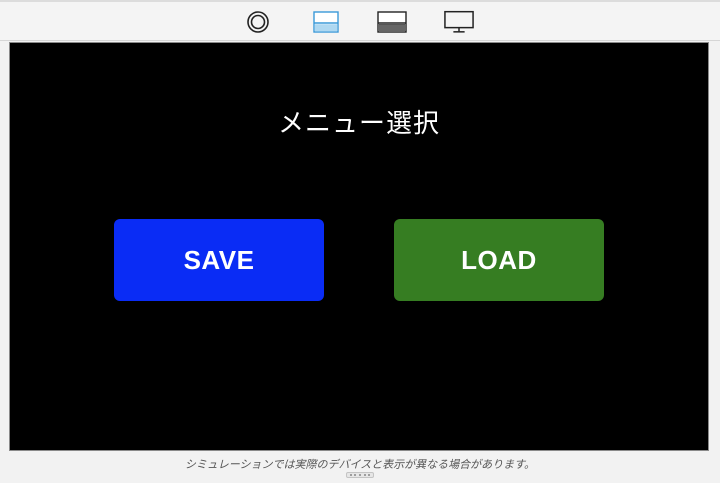 The height and width of the screenshot is (483, 720). I want to click on split-bottom-button, so click(392, 22).